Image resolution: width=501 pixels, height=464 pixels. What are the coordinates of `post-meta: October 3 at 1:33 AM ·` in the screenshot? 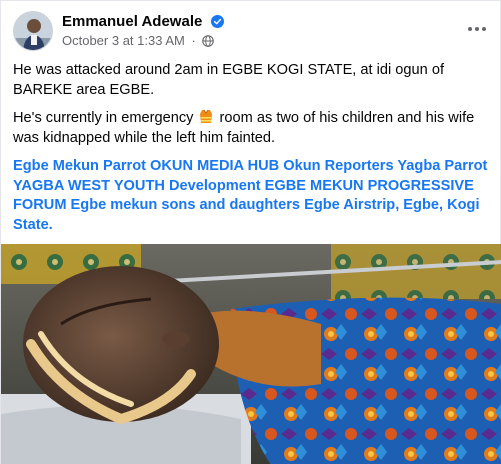 It's located at (138, 40).